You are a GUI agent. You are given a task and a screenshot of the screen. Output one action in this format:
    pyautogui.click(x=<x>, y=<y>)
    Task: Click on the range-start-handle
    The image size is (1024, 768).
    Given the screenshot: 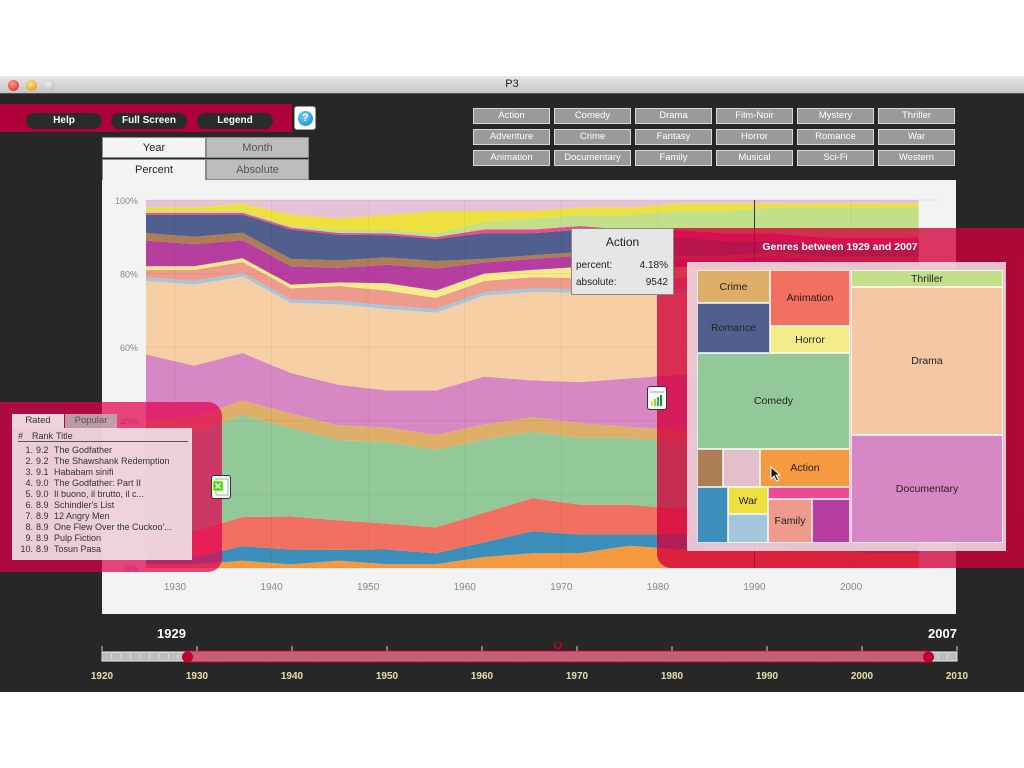 What is the action you would take?
    pyautogui.click(x=187, y=657)
    